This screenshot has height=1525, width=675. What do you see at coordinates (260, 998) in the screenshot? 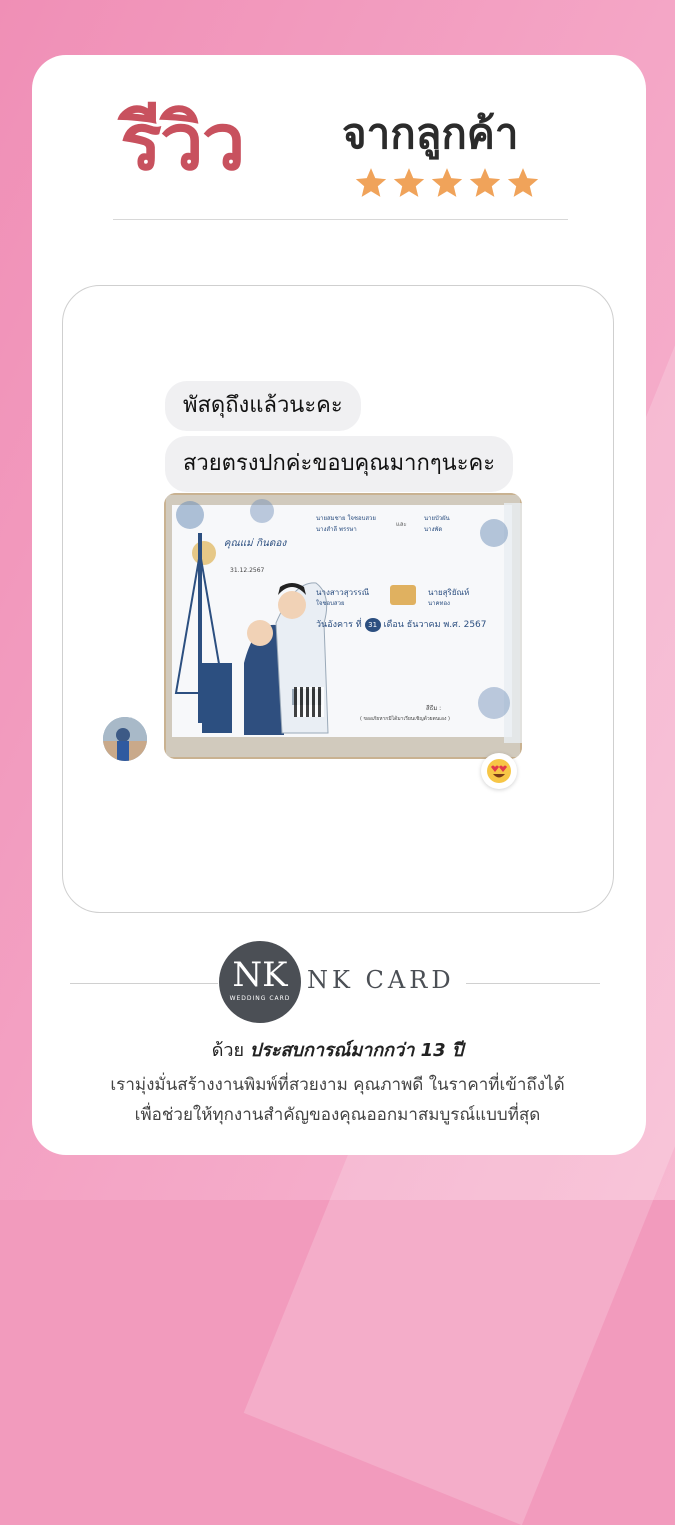
I see `logo-subtitle: WEDDING CARD` at bounding box center [260, 998].